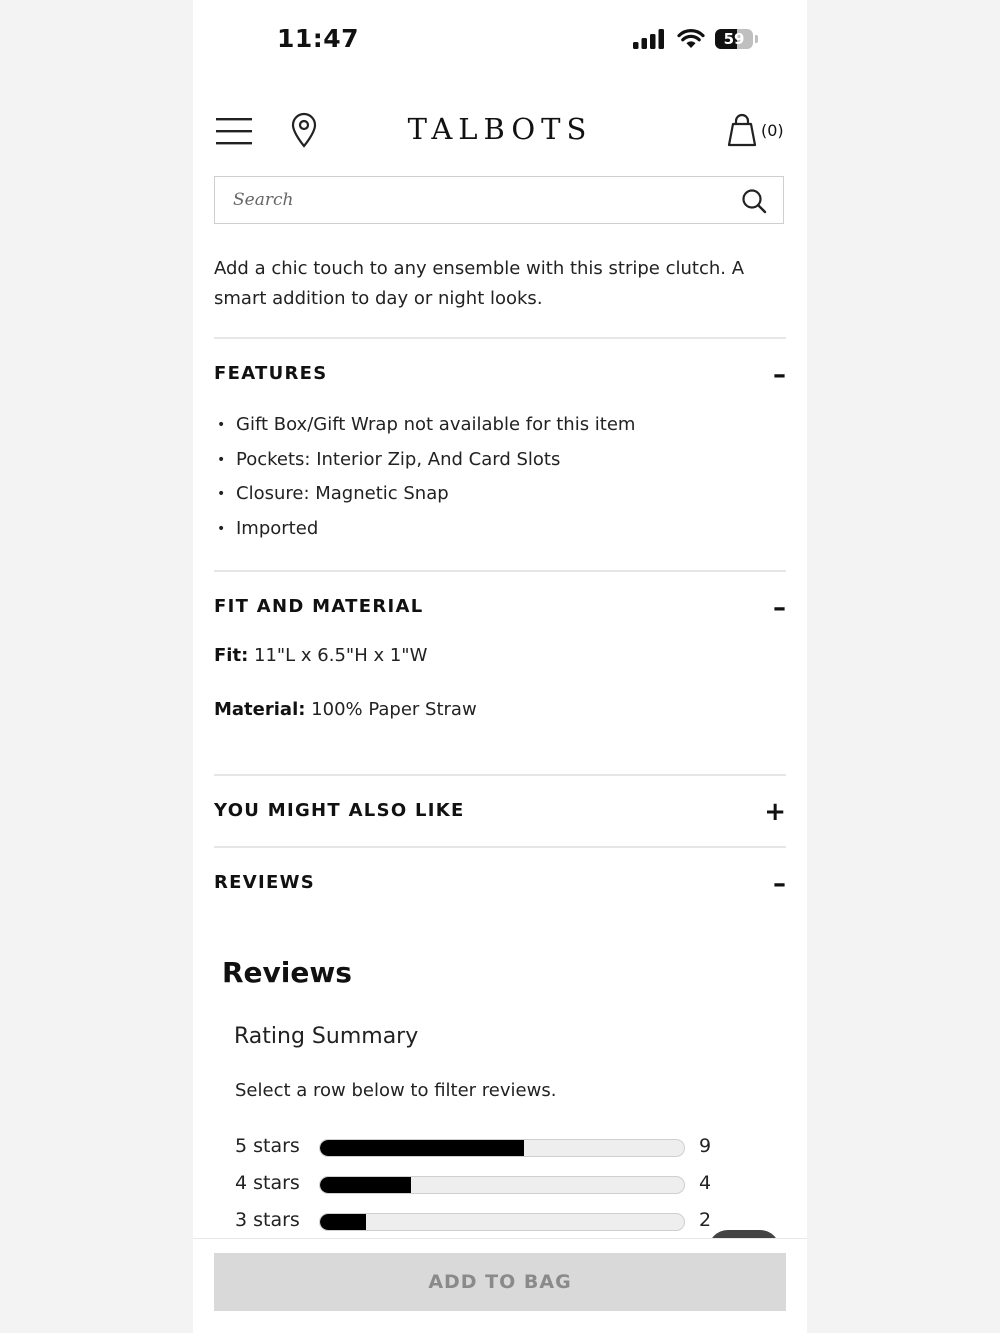  I want to click on search-icon, so click(754, 201).